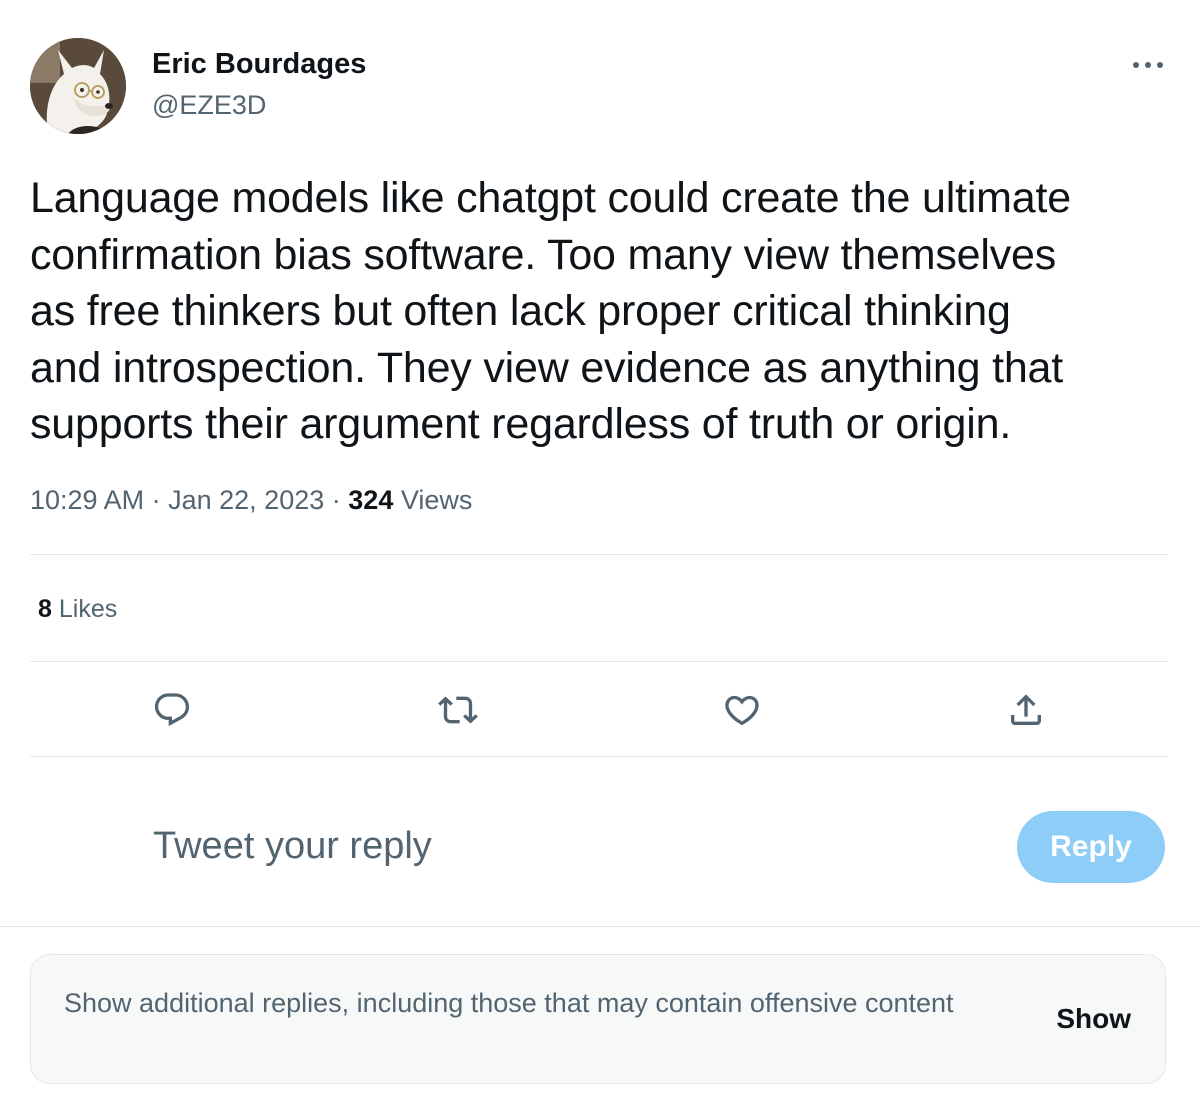 This screenshot has width=1200, height=1103. Describe the element at coordinates (88, 609) in the screenshot. I see `likes-label: Likes` at that location.